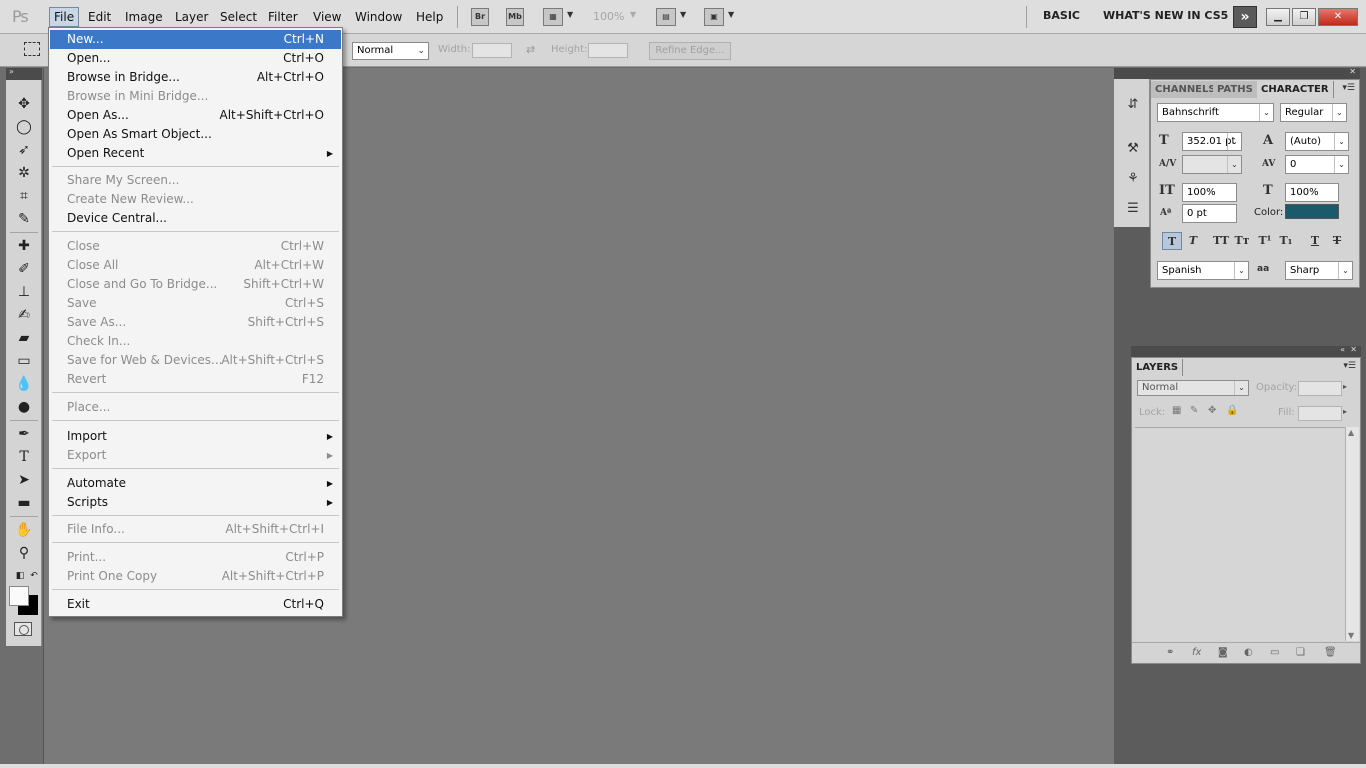 This screenshot has height=768, width=1366. What do you see at coordinates (1165, 15) in the screenshot?
I see `workspace-whats-new: WHAT'S NEW IN CS5` at bounding box center [1165, 15].